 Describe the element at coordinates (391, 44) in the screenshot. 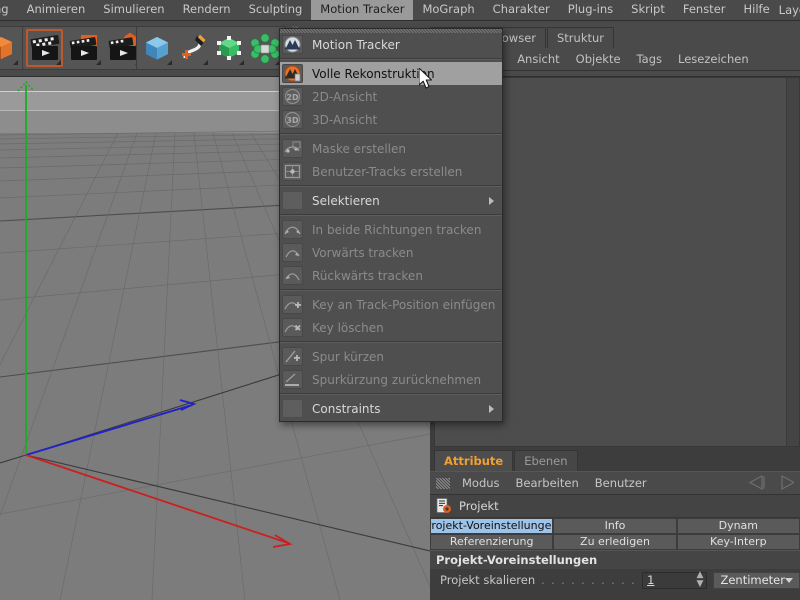

I see `menu-item-motion-tracker-cmd: Motion Tracker` at that location.